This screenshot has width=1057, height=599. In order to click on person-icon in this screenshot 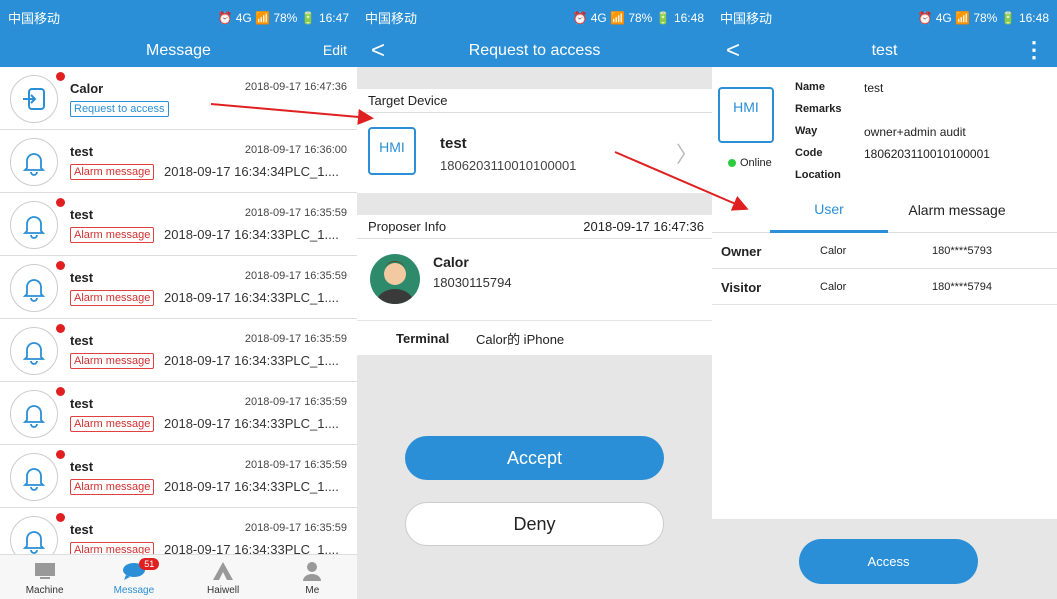, I will do `click(312, 571)`.